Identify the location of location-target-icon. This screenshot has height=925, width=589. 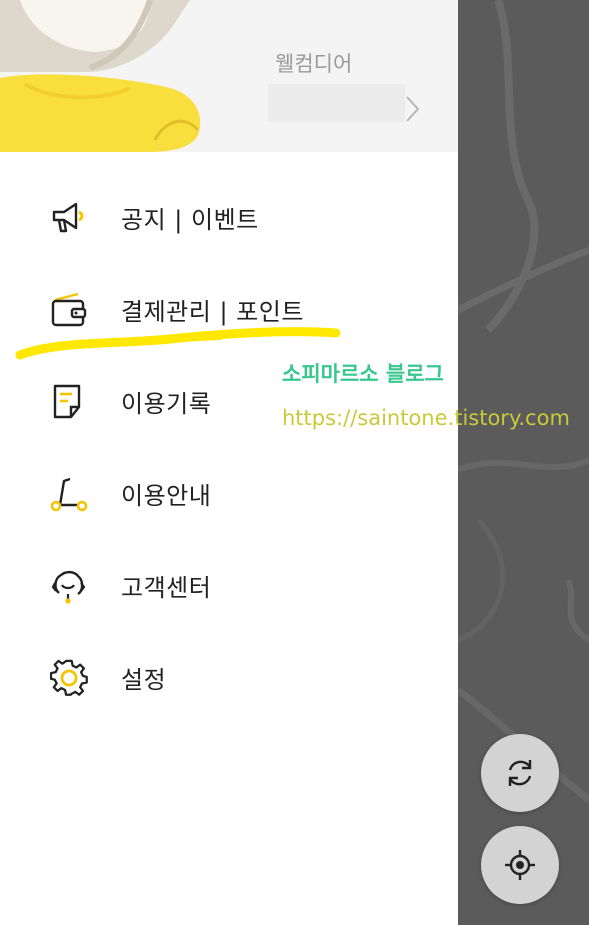
(520, 865).